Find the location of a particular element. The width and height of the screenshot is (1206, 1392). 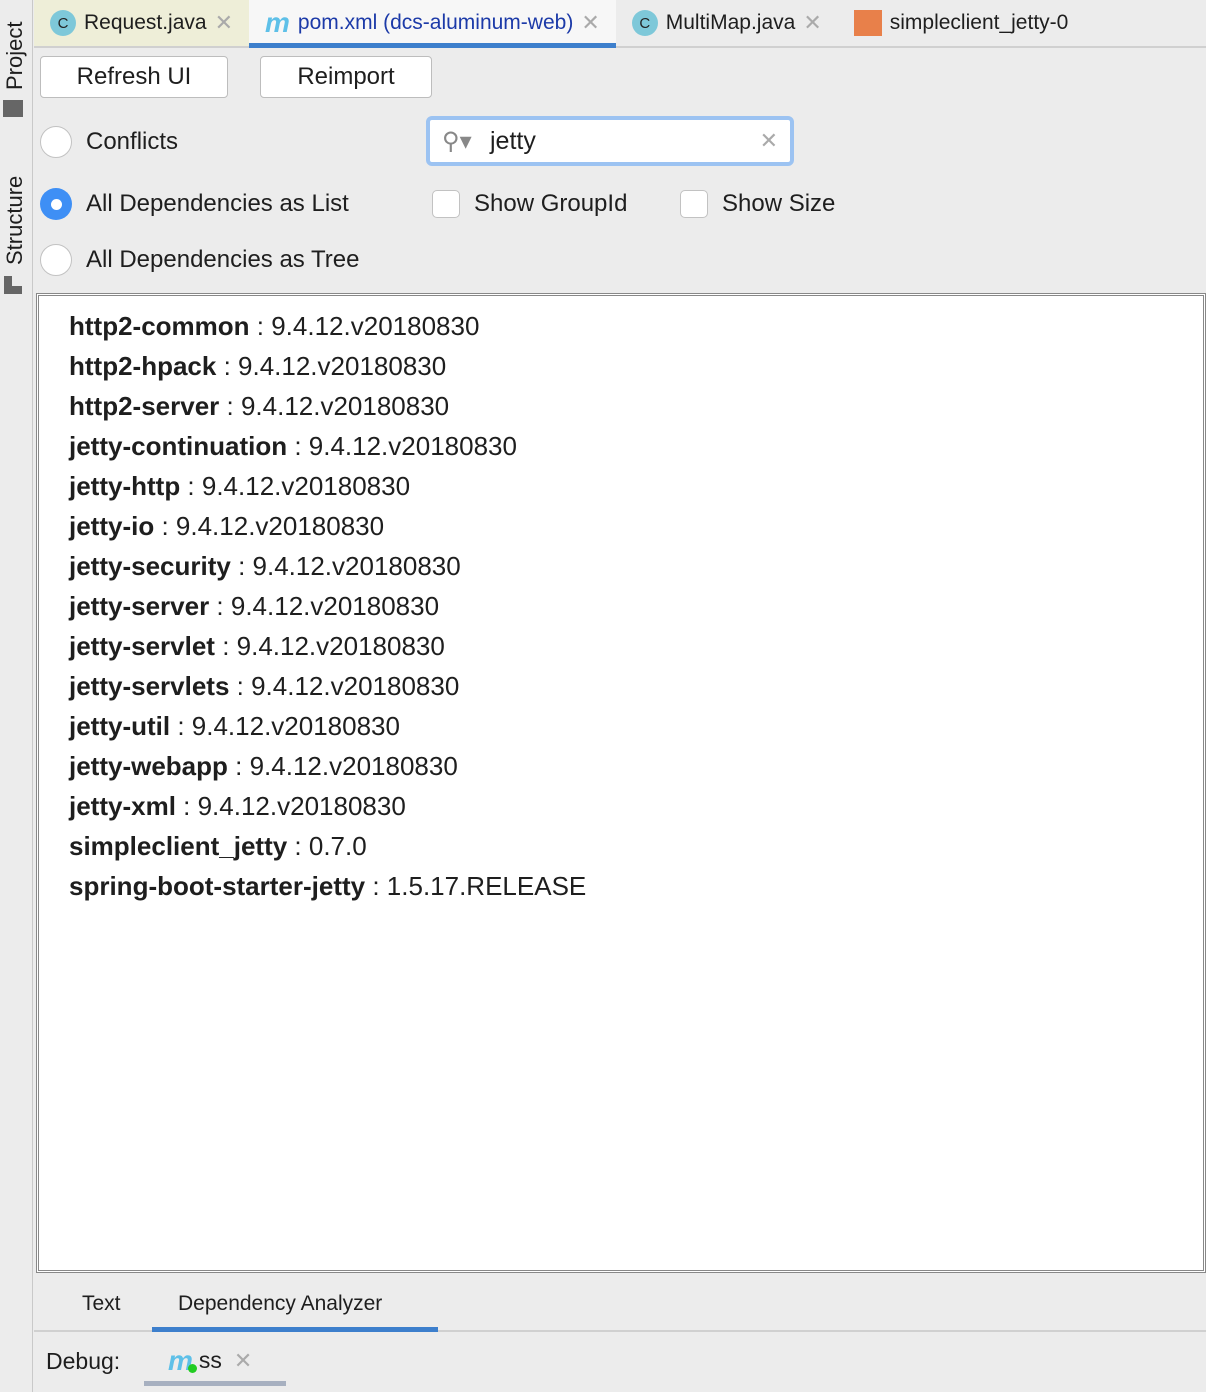

radio-selected-icon is located at coordinates (56, 204).